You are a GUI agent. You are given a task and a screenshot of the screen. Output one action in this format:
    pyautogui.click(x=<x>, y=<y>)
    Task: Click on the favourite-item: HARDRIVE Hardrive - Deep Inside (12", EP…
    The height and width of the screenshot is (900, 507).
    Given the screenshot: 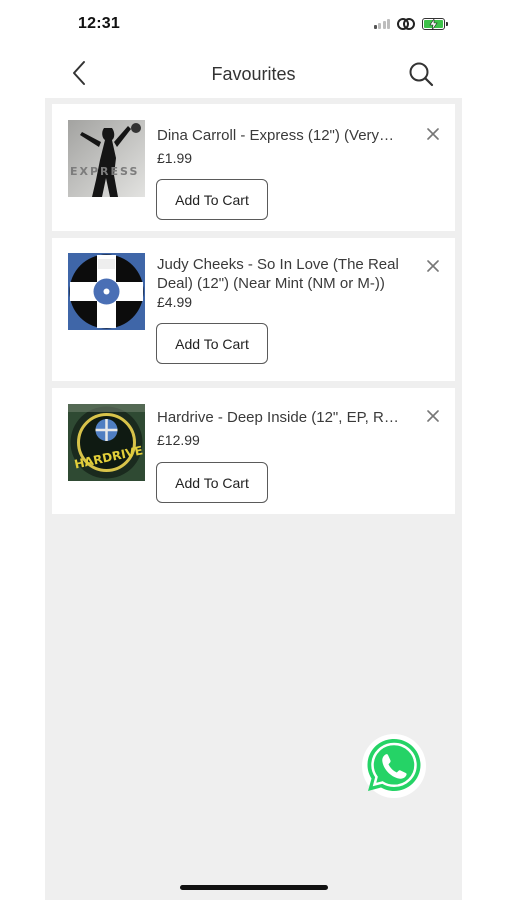 What is the action you would take?
    pyautogui.click(x=253, y=451)
    